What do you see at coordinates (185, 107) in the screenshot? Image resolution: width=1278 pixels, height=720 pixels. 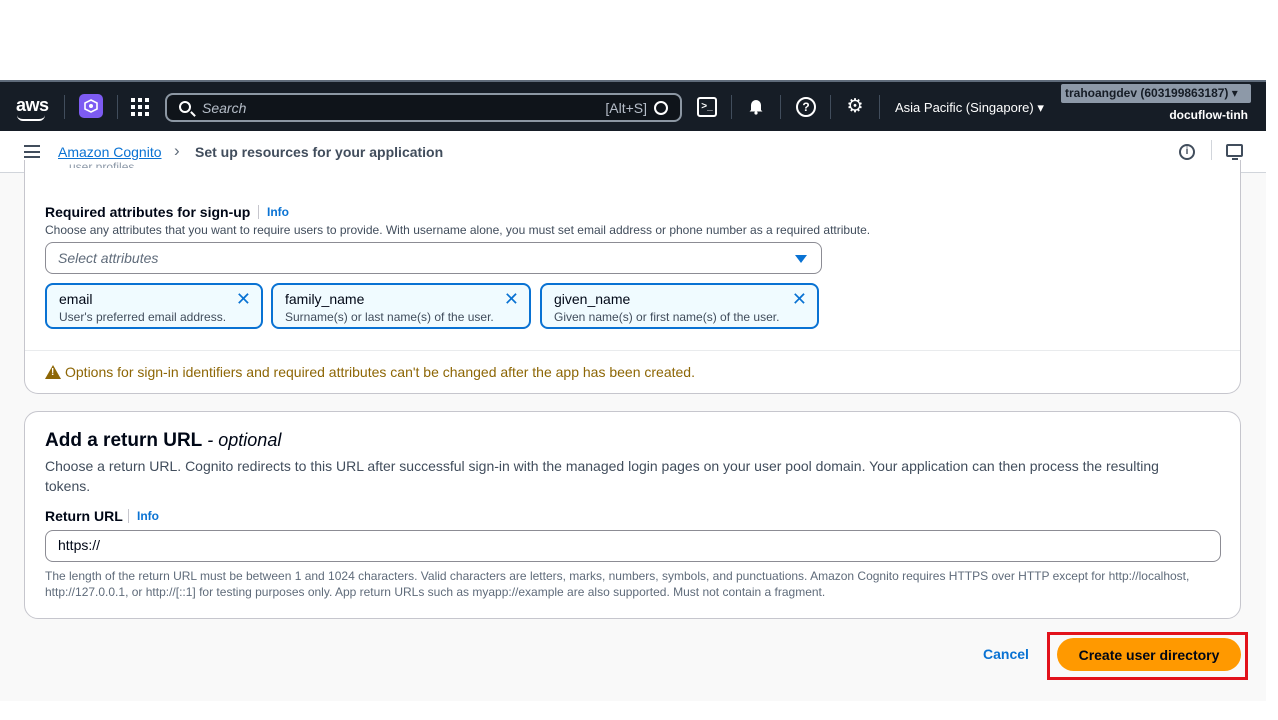 I see `search-icon` at bounding box center [185, 107].